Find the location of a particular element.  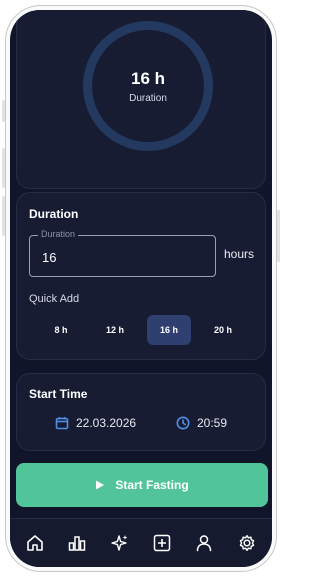

progress-value: 16 h is located at coordinates (148, 78).